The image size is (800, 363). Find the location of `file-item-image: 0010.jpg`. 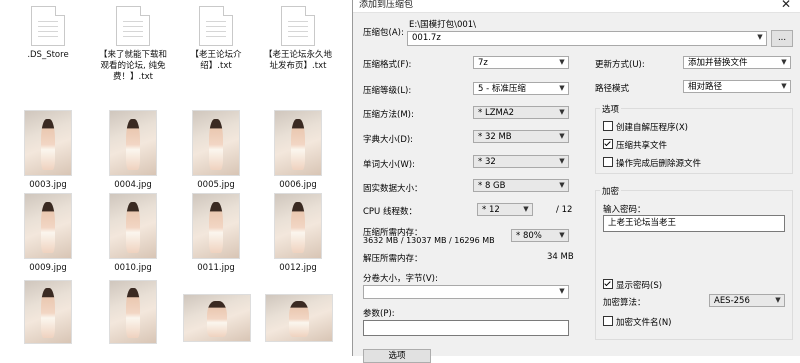

file-item-image: 0010.jpg is located at coordinates (133, 233).